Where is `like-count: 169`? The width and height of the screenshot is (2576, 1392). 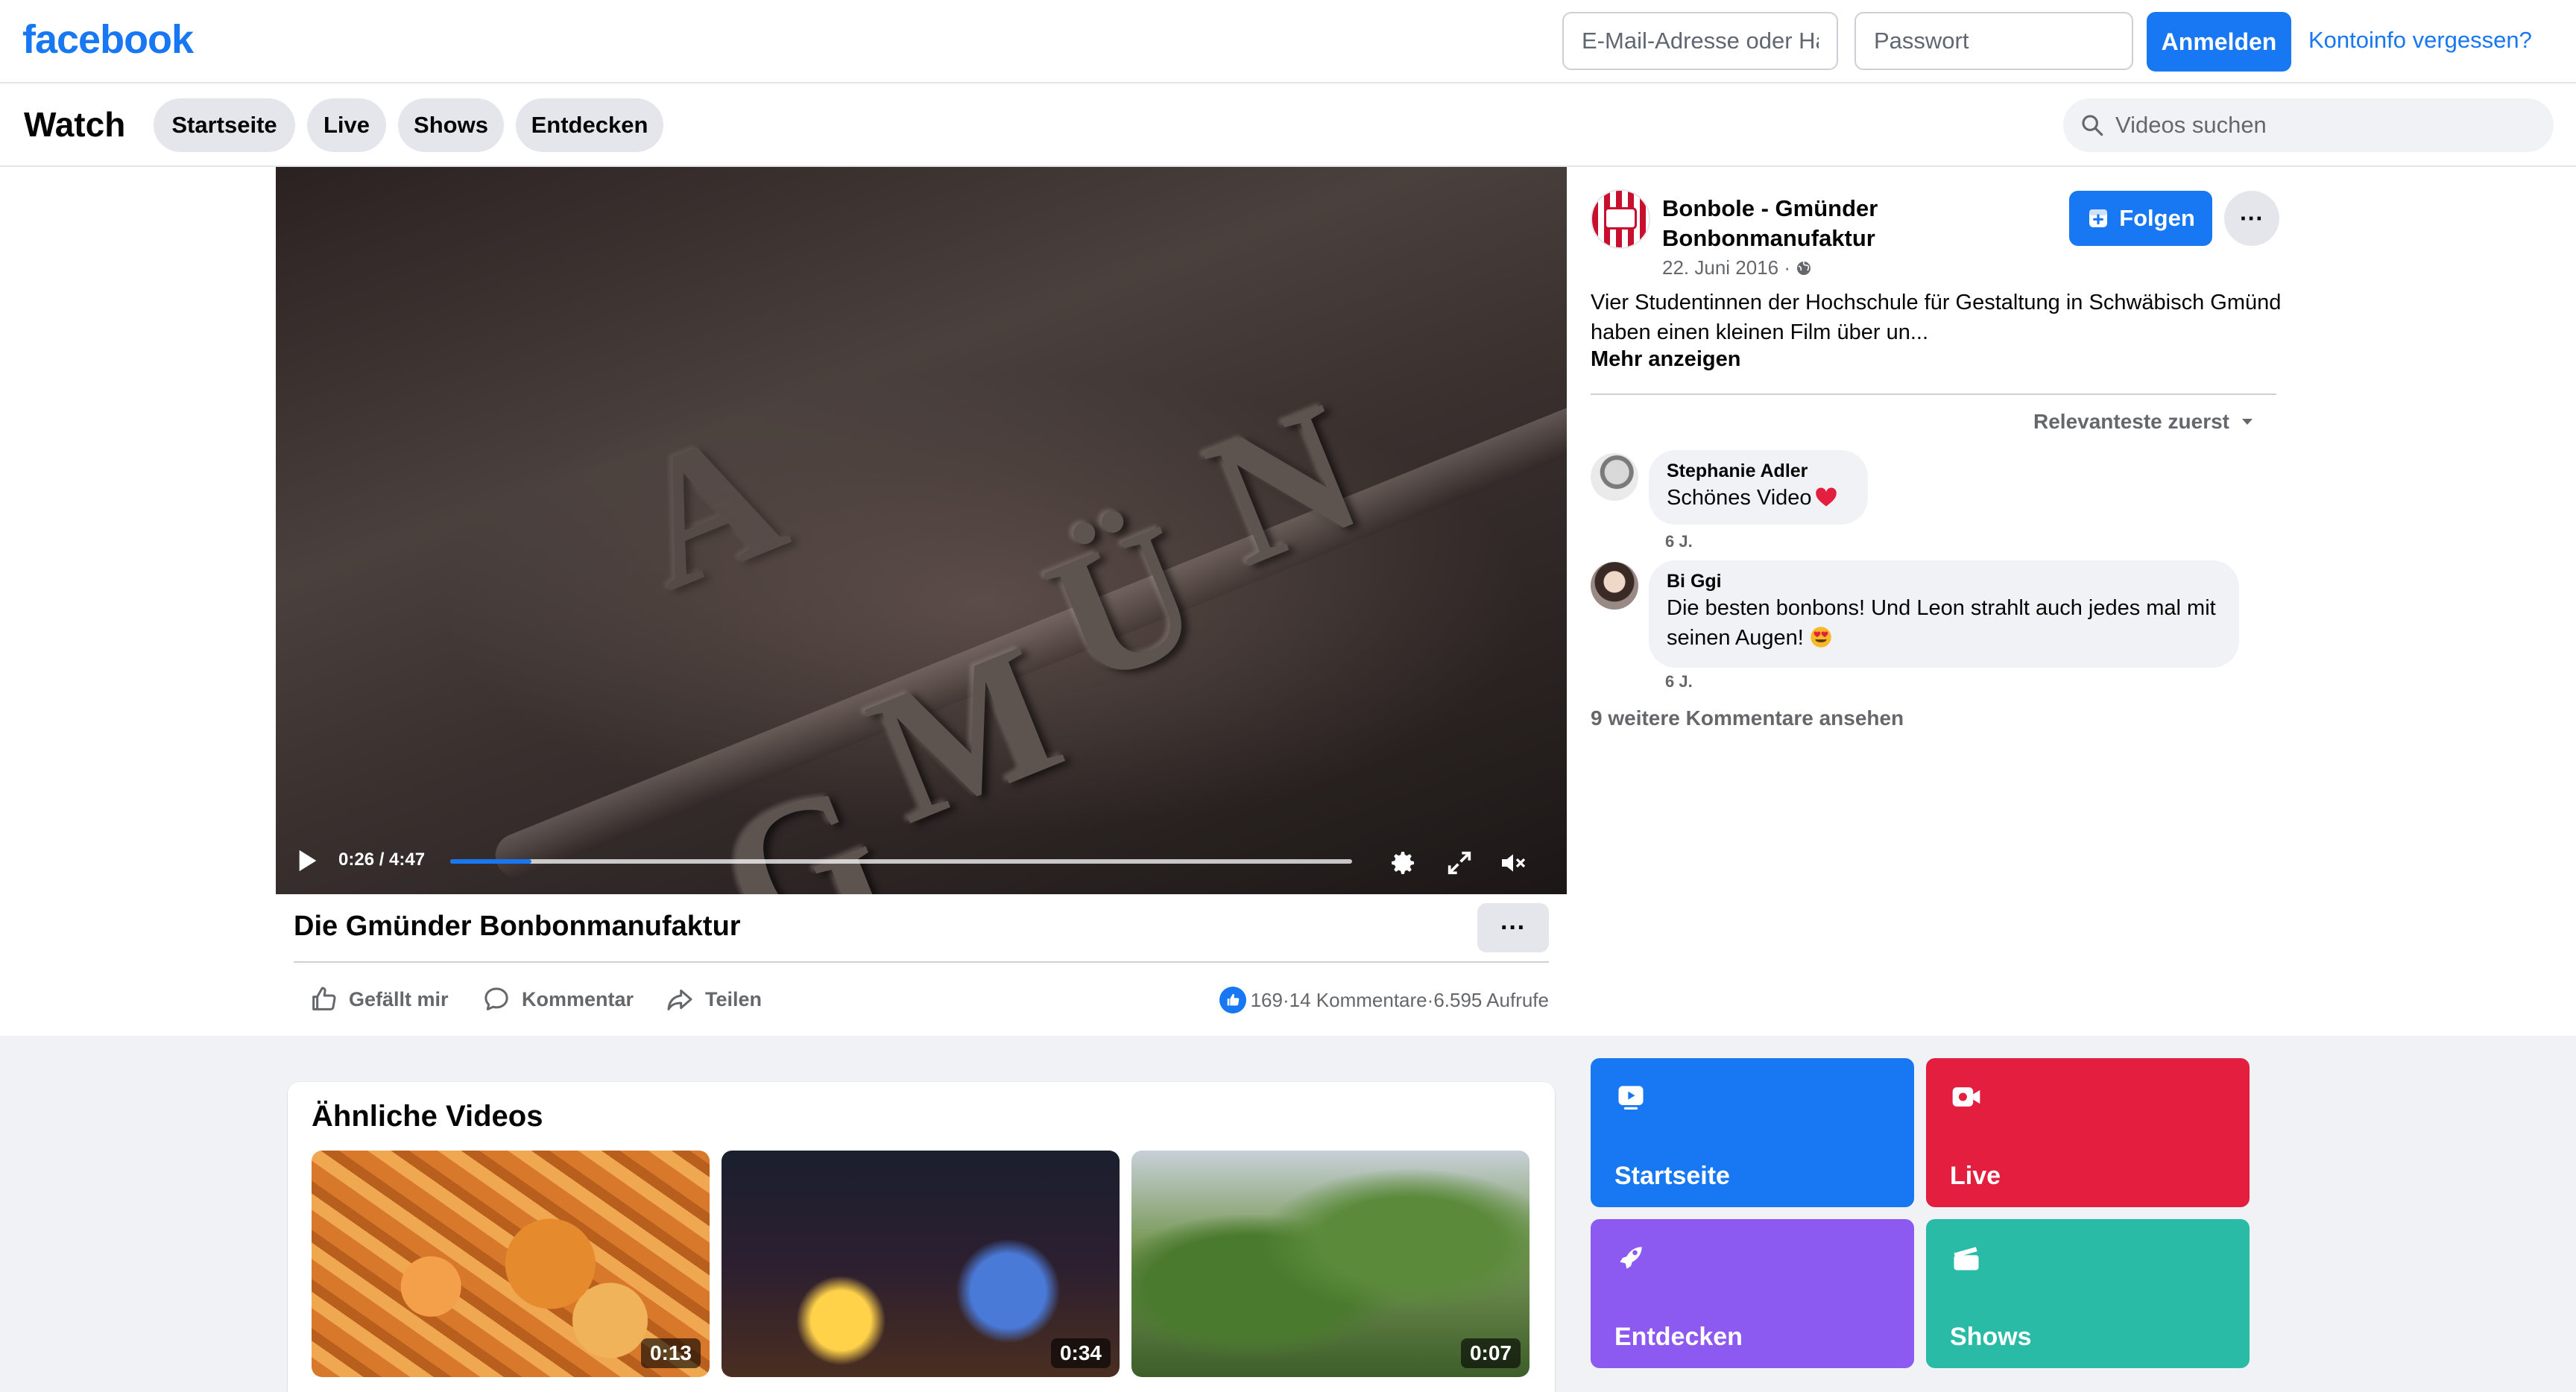 like-count: 169 is located at coordinates (1267, 1000).